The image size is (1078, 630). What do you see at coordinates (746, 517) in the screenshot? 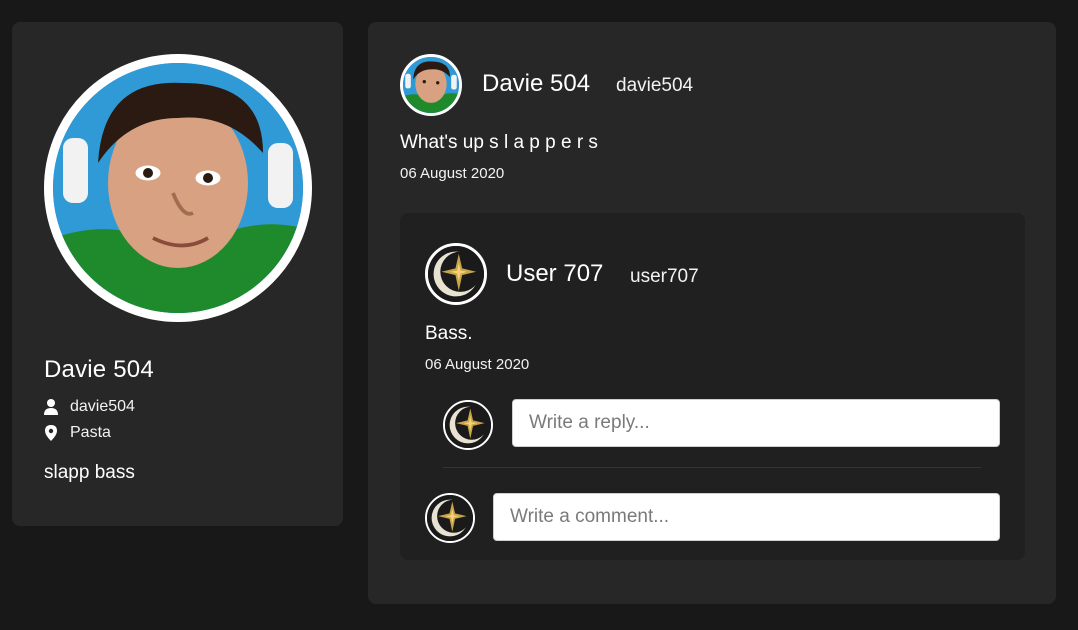
I see `comment-input` at bounding box center [746, 517].